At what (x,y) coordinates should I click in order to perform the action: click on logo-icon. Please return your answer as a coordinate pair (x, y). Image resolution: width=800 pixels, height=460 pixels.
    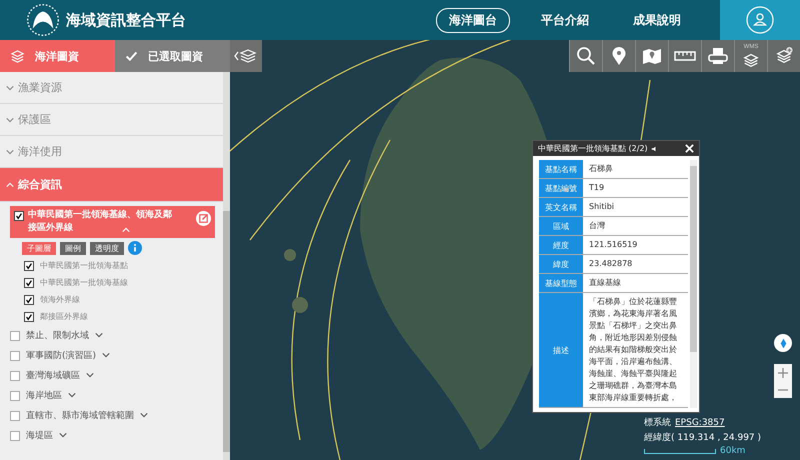
    Looking at the image, I should click on (43, 20).